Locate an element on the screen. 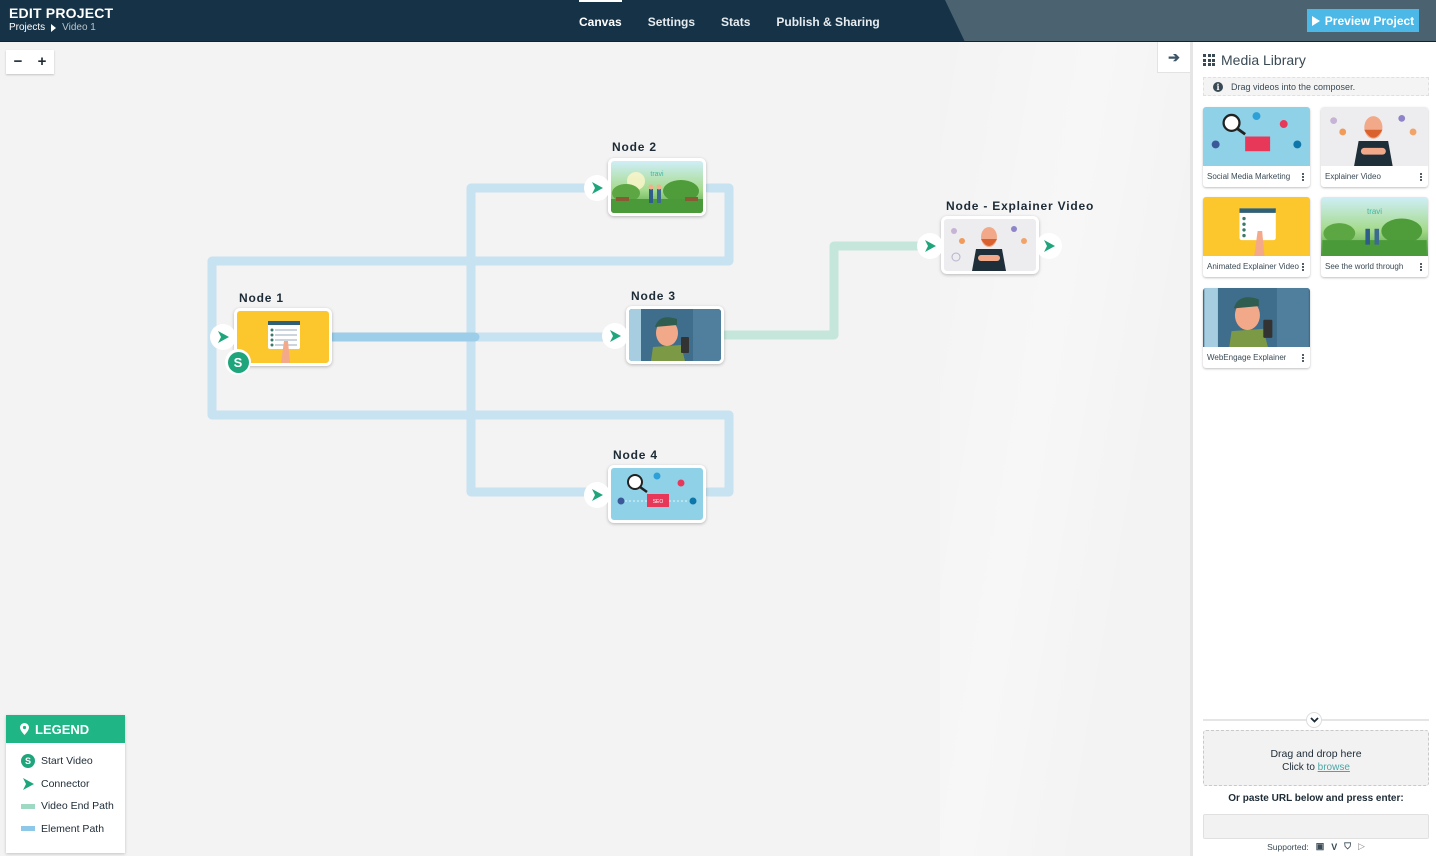  youtube-icon: ▣ is located at coordinates (1320, 846).